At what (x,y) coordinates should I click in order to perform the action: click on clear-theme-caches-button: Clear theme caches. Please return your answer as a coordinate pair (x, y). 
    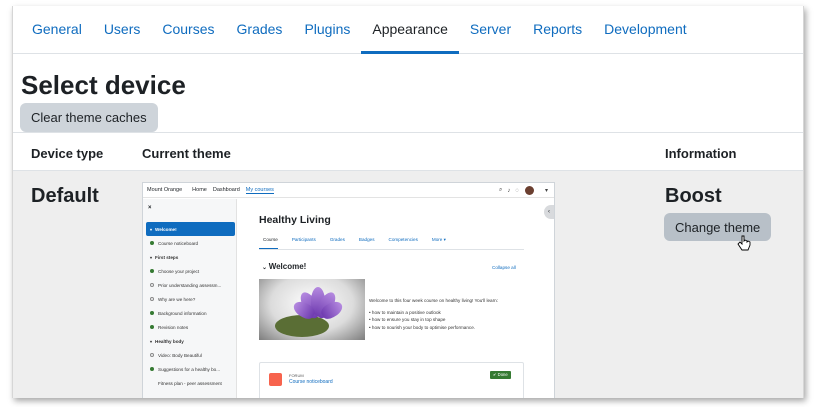
    Looking at the image, I should click on (89, 117).